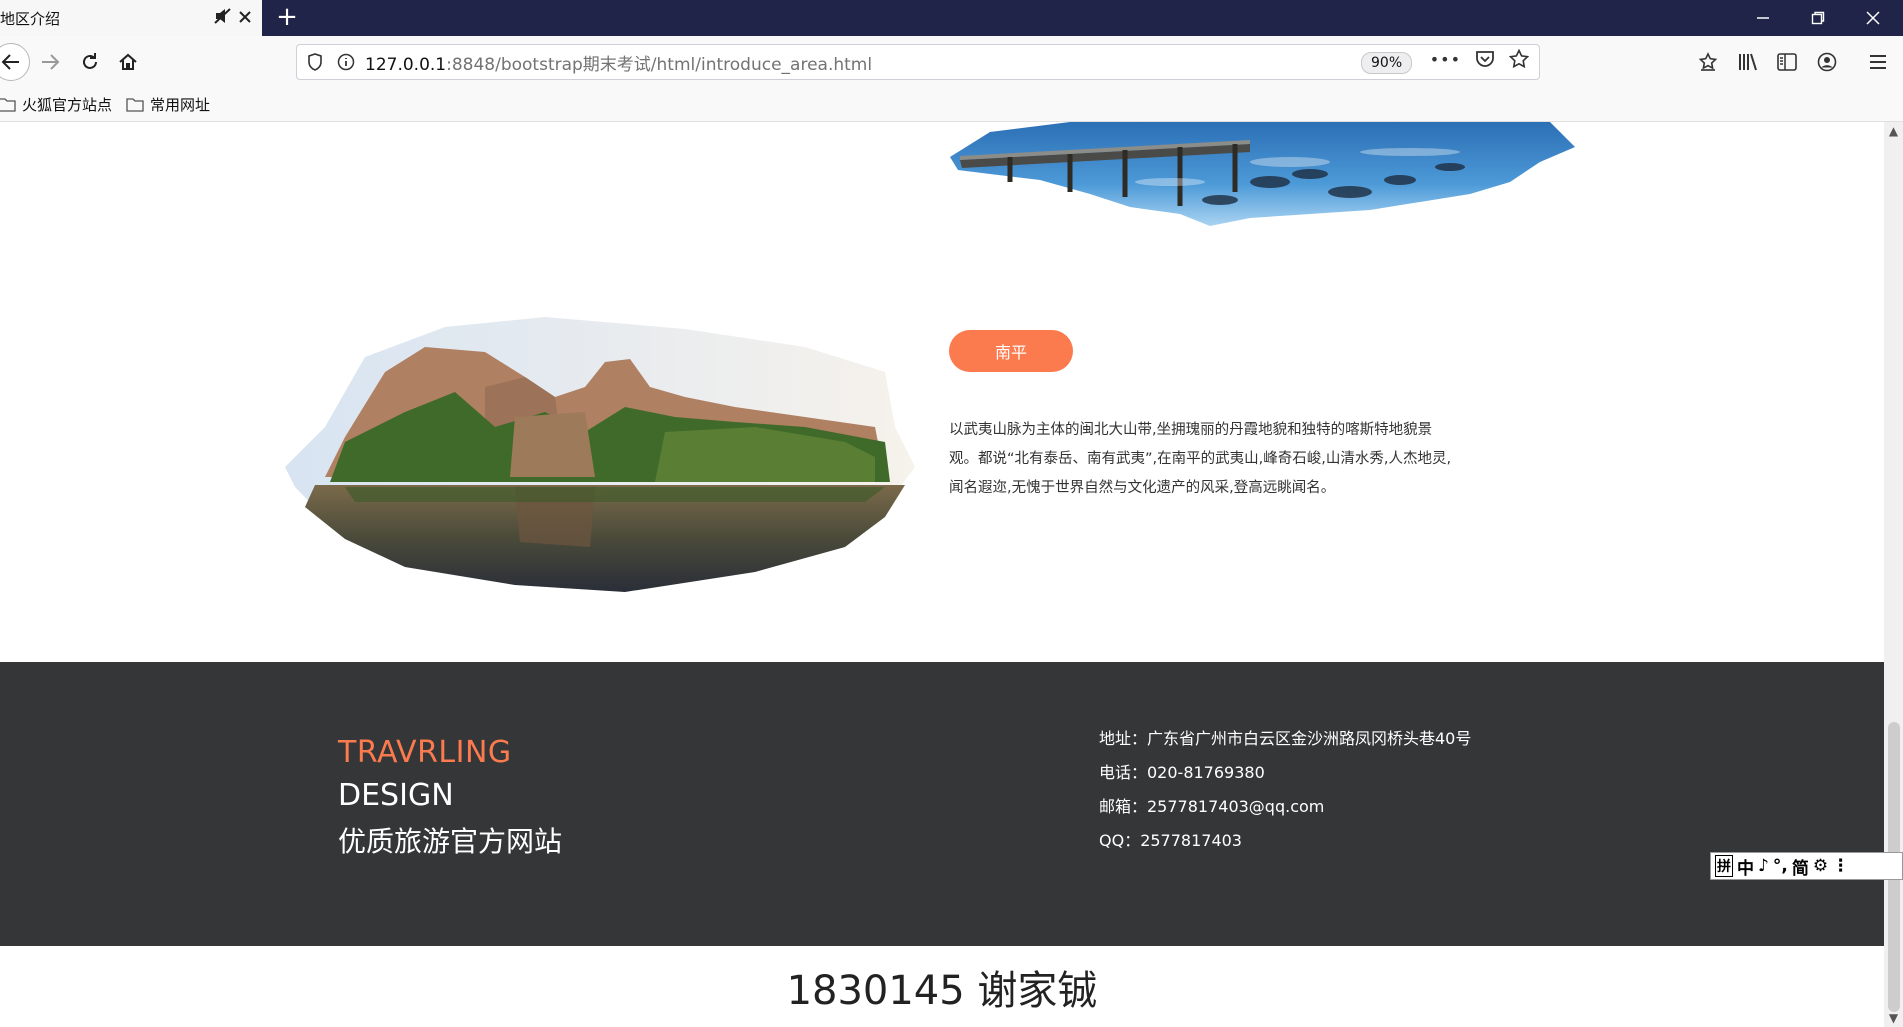  What do you see at coordinates (1893, 1018) in the screenshot?
I see `scroll-down-icon: ▼` at bounding box center [1893, 1018].